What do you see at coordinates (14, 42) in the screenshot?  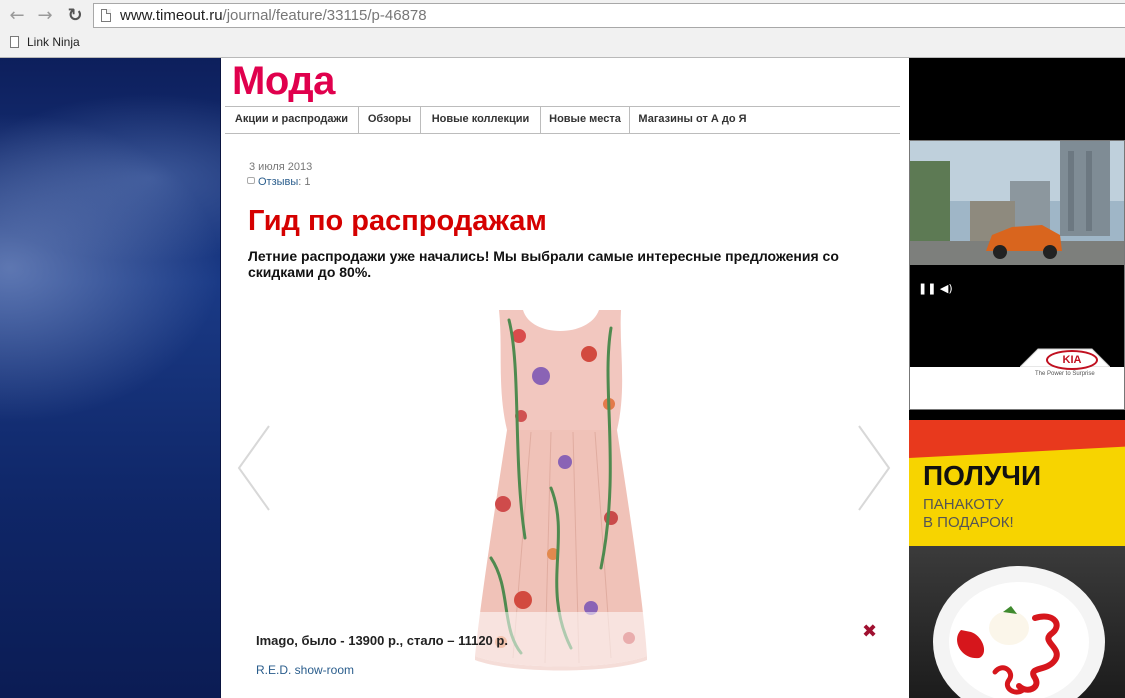 I see `bookmark-page-icon` at bounding box center [14, 42].